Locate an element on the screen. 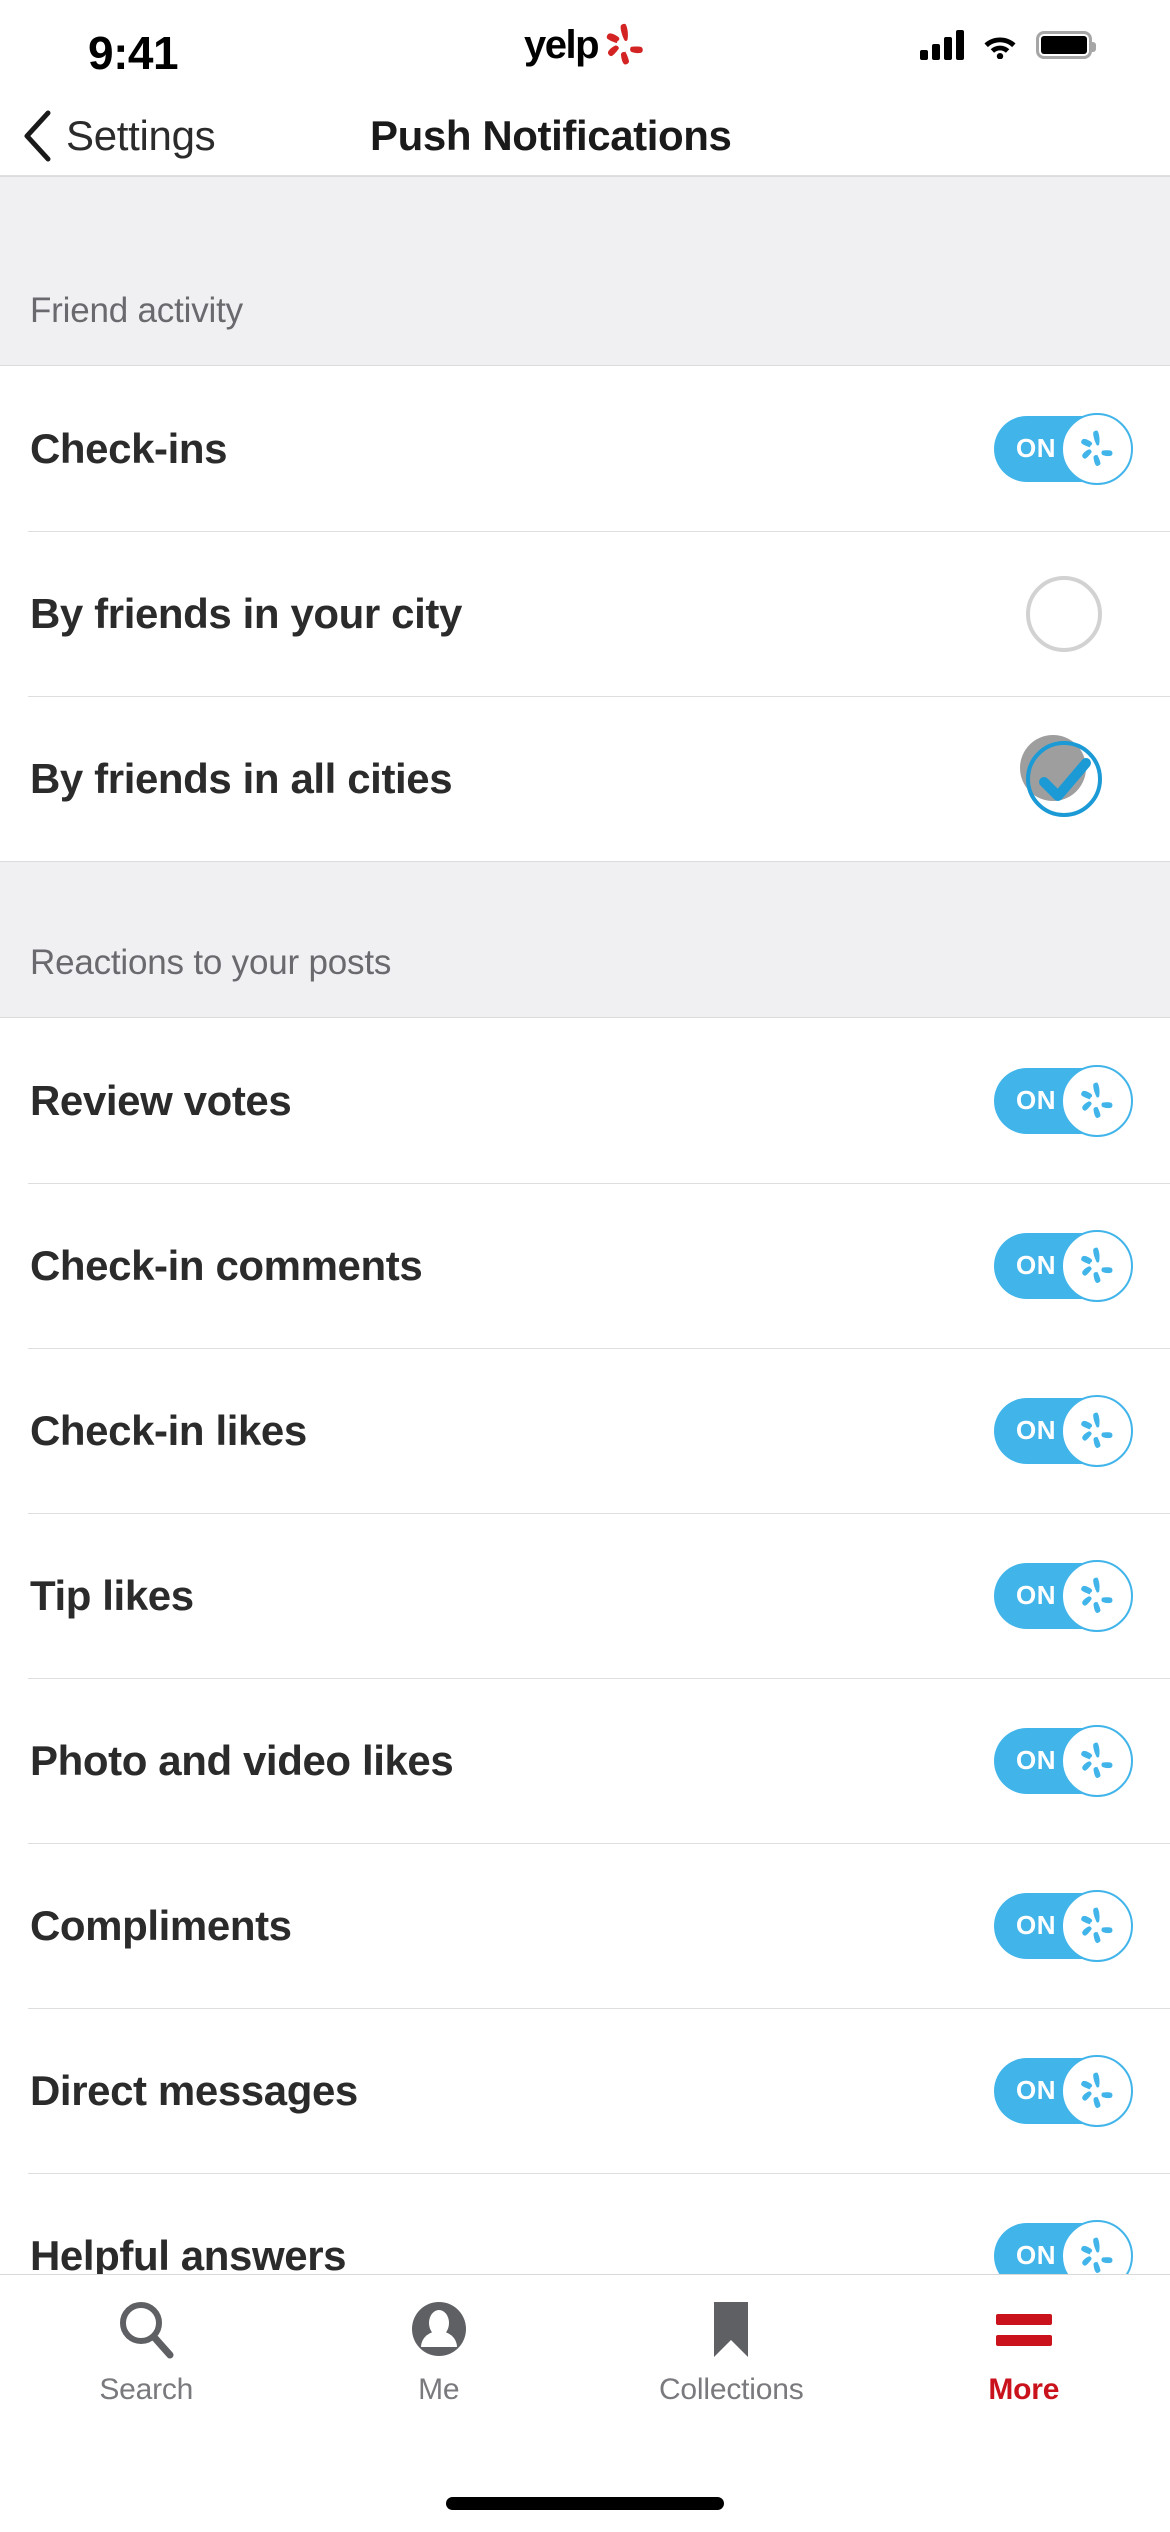 The width and height of the screenshot is (1170, 2532). setting-row-by-friends-in-your-city: By friends in your city is located at coordinates (585, 613).